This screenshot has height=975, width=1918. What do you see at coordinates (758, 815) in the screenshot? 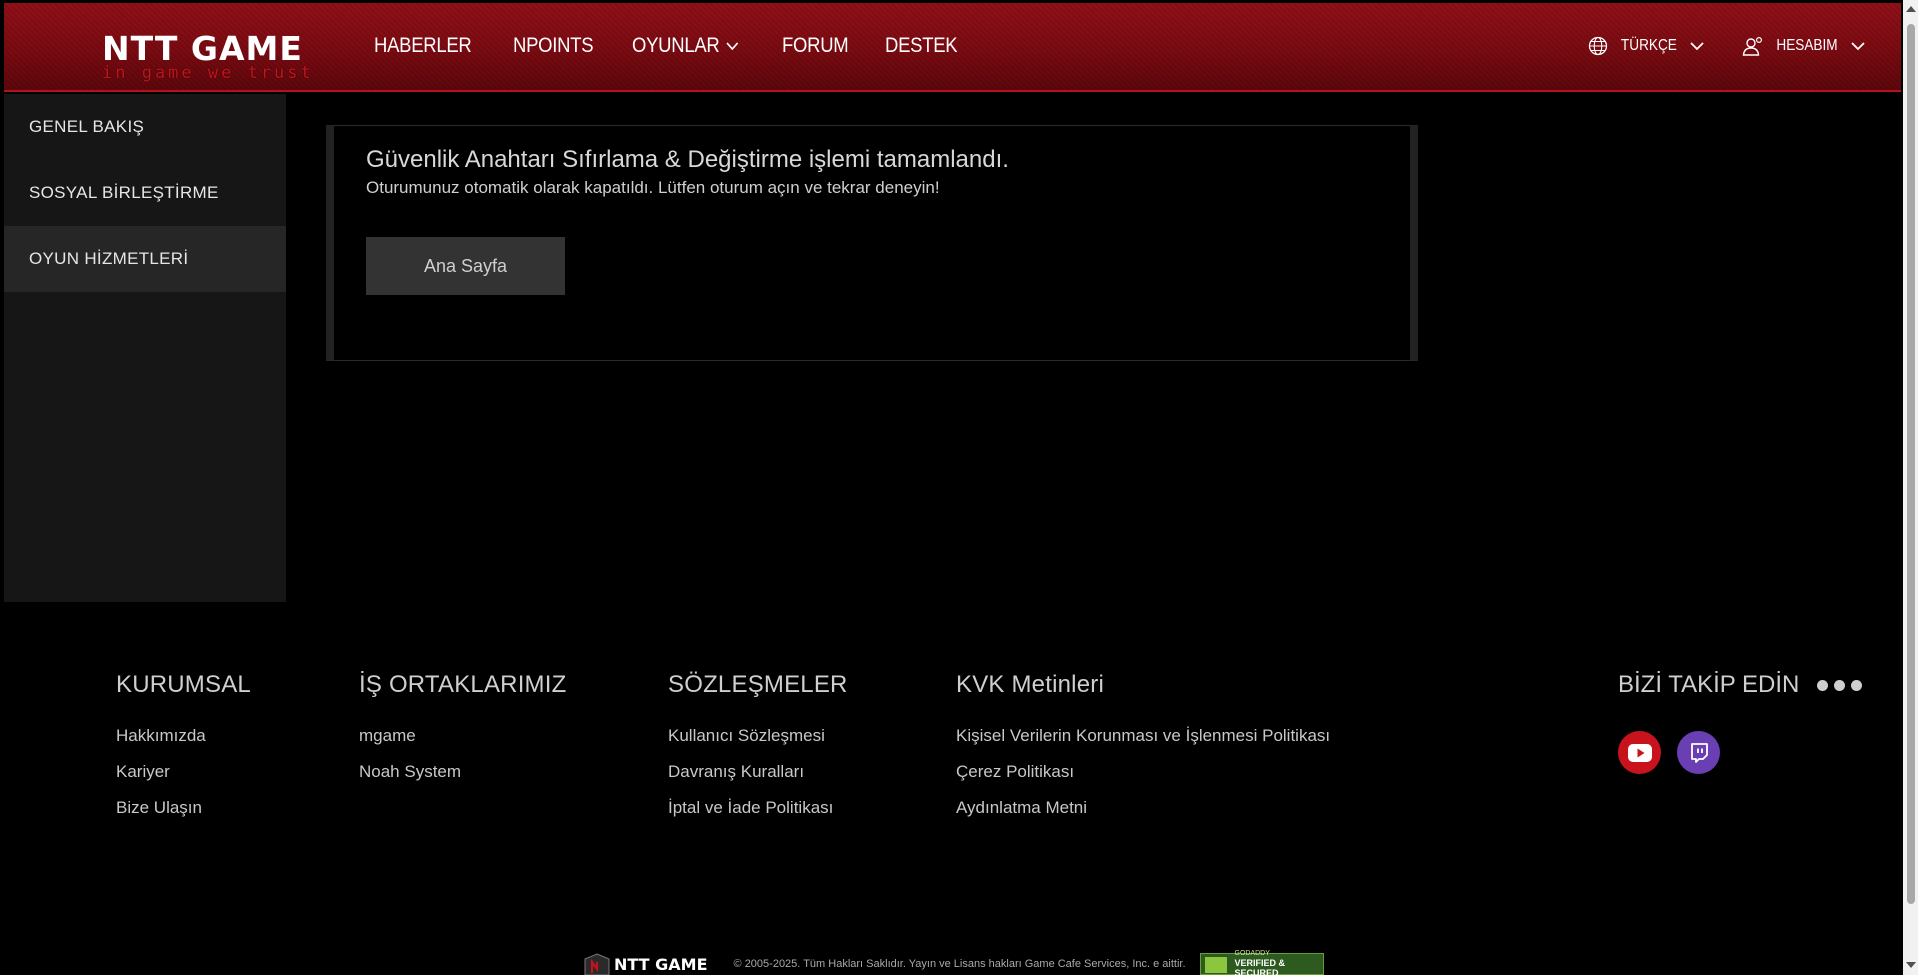
I see `footer-link-iptal-iade: İptal ve İade Politikası` at bounding box center [758, 815].